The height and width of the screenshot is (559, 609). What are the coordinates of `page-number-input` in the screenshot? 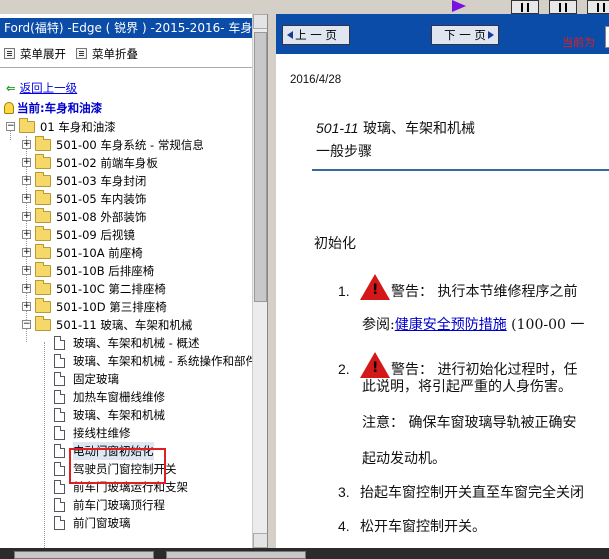 It's located at (607, 37).